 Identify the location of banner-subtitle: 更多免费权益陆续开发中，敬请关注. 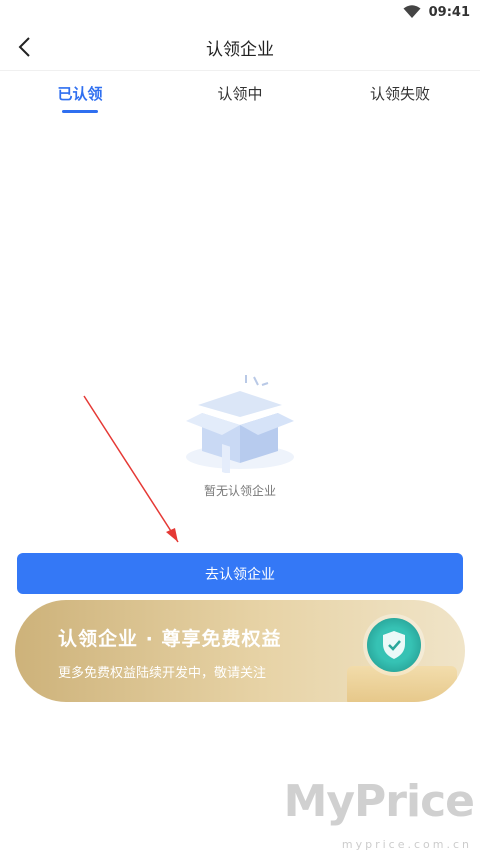
(162, 673).